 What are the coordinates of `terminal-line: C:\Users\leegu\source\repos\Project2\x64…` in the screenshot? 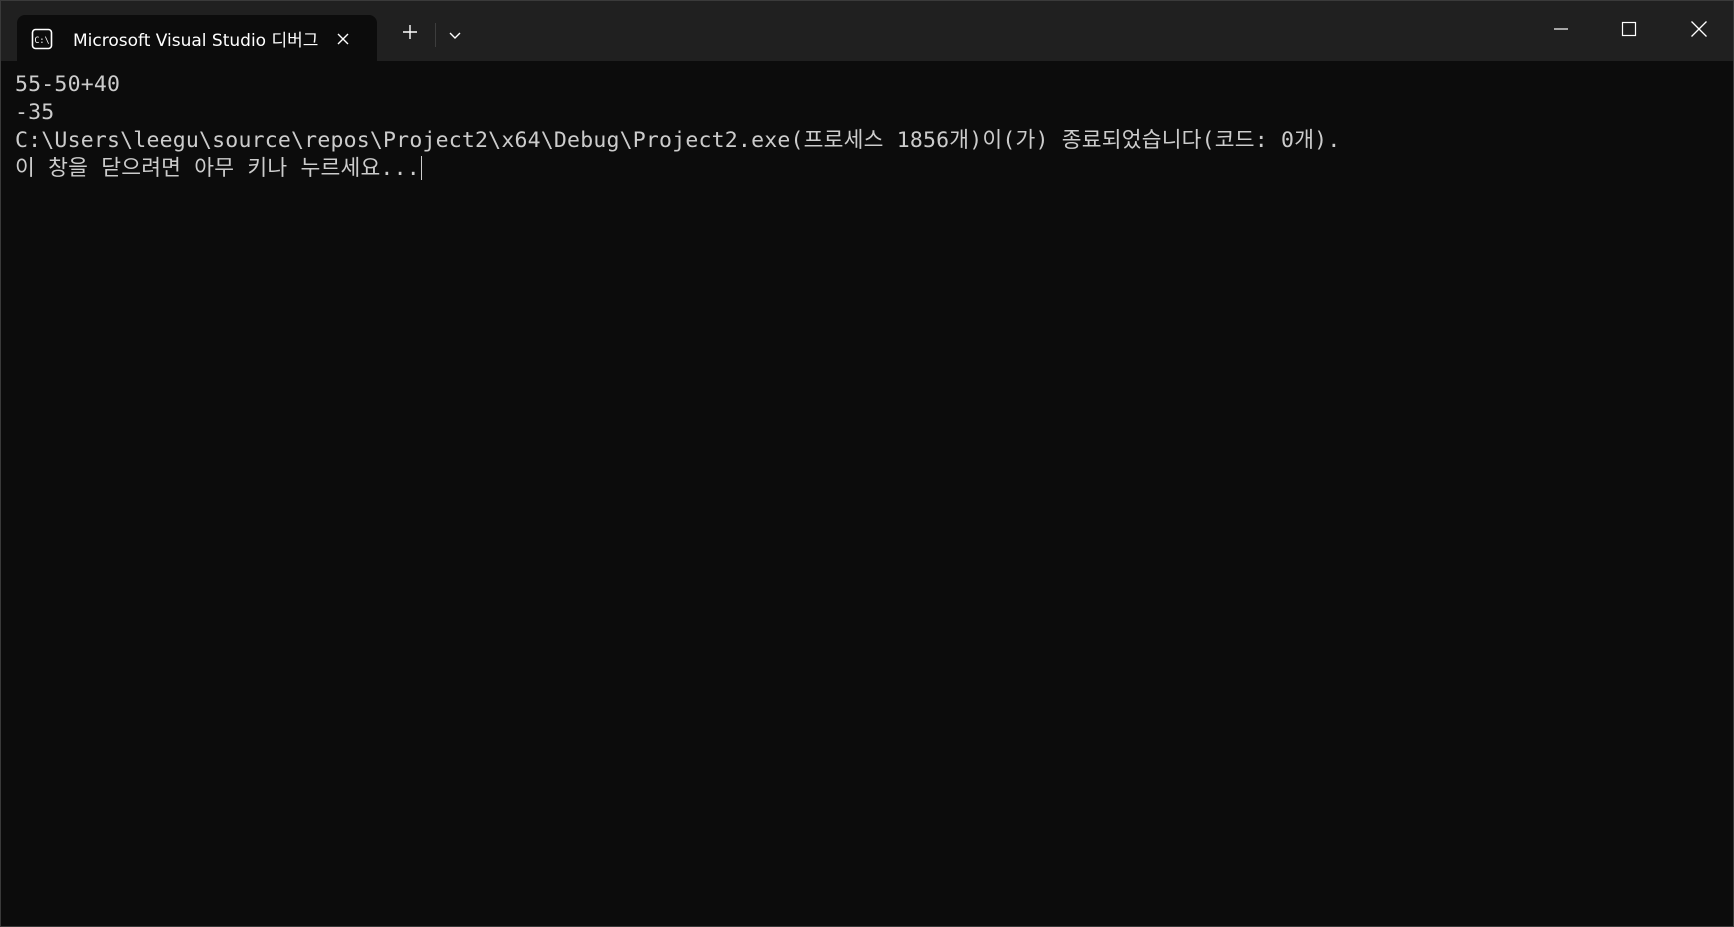 It's located at (678, 140).